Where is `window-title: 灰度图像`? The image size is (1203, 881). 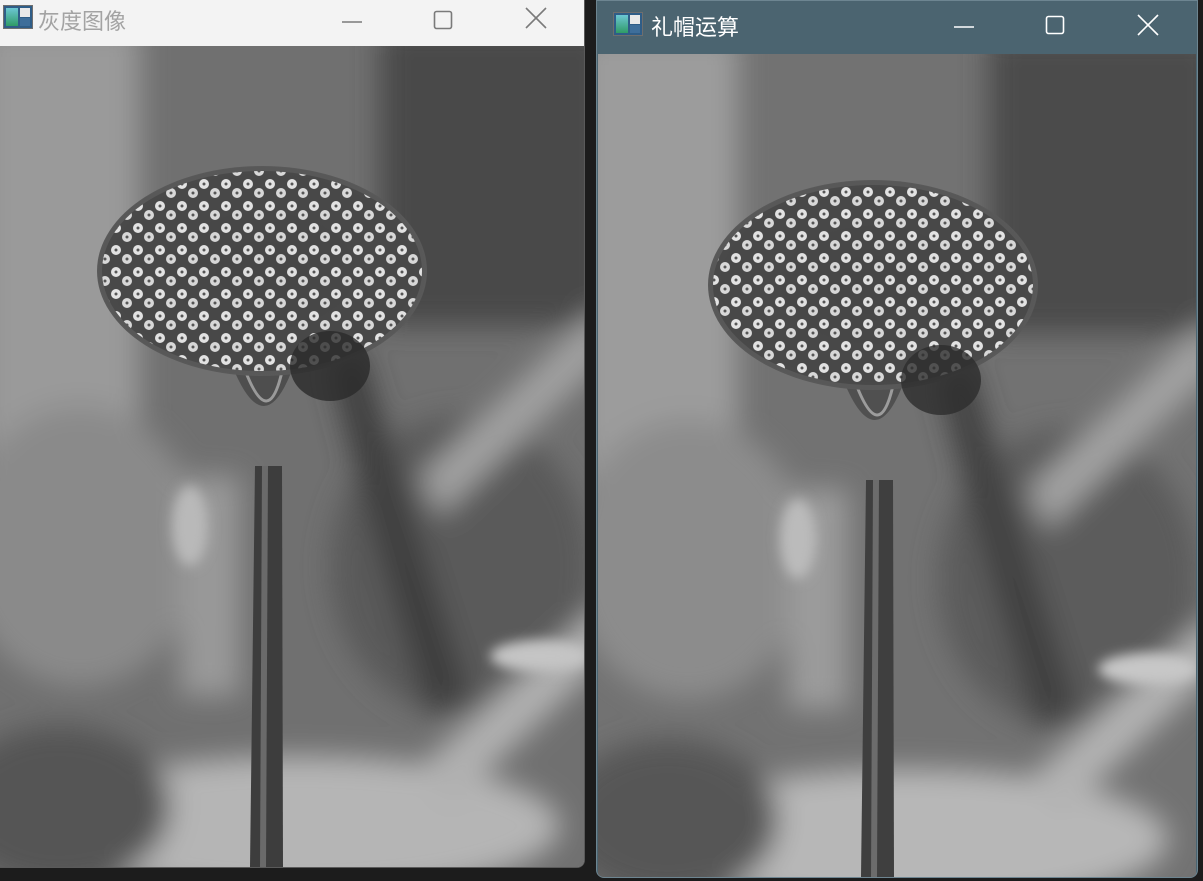 window-title: 灰度图像 is located at coordinates (82, 22).